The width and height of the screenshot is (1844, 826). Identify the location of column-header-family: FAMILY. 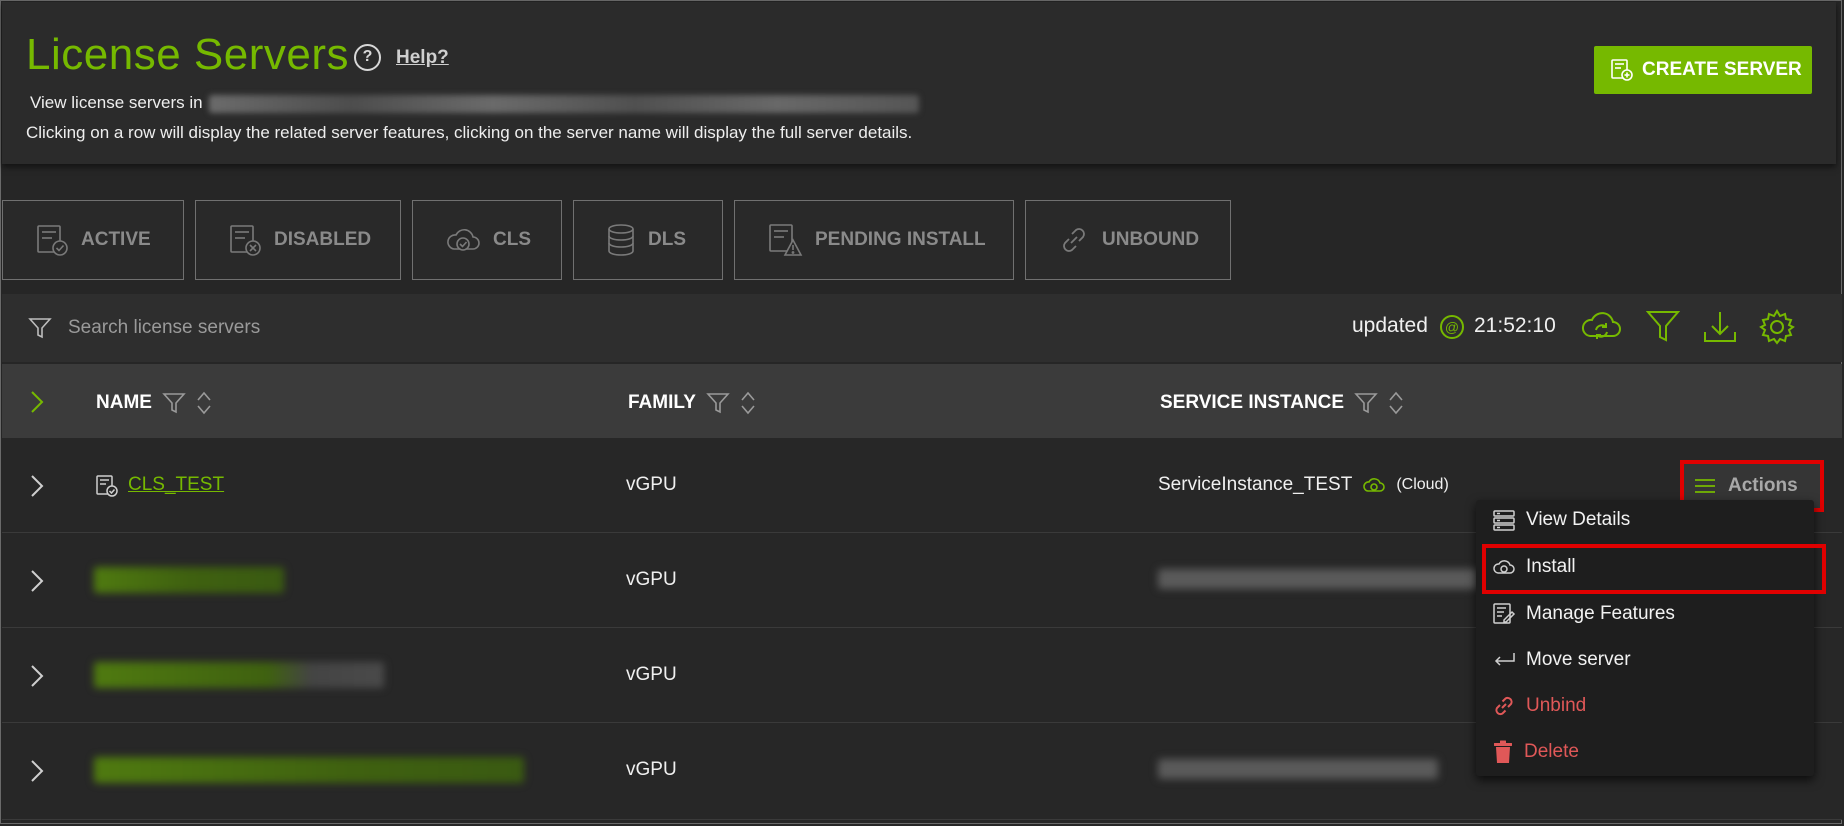
(692, 403).